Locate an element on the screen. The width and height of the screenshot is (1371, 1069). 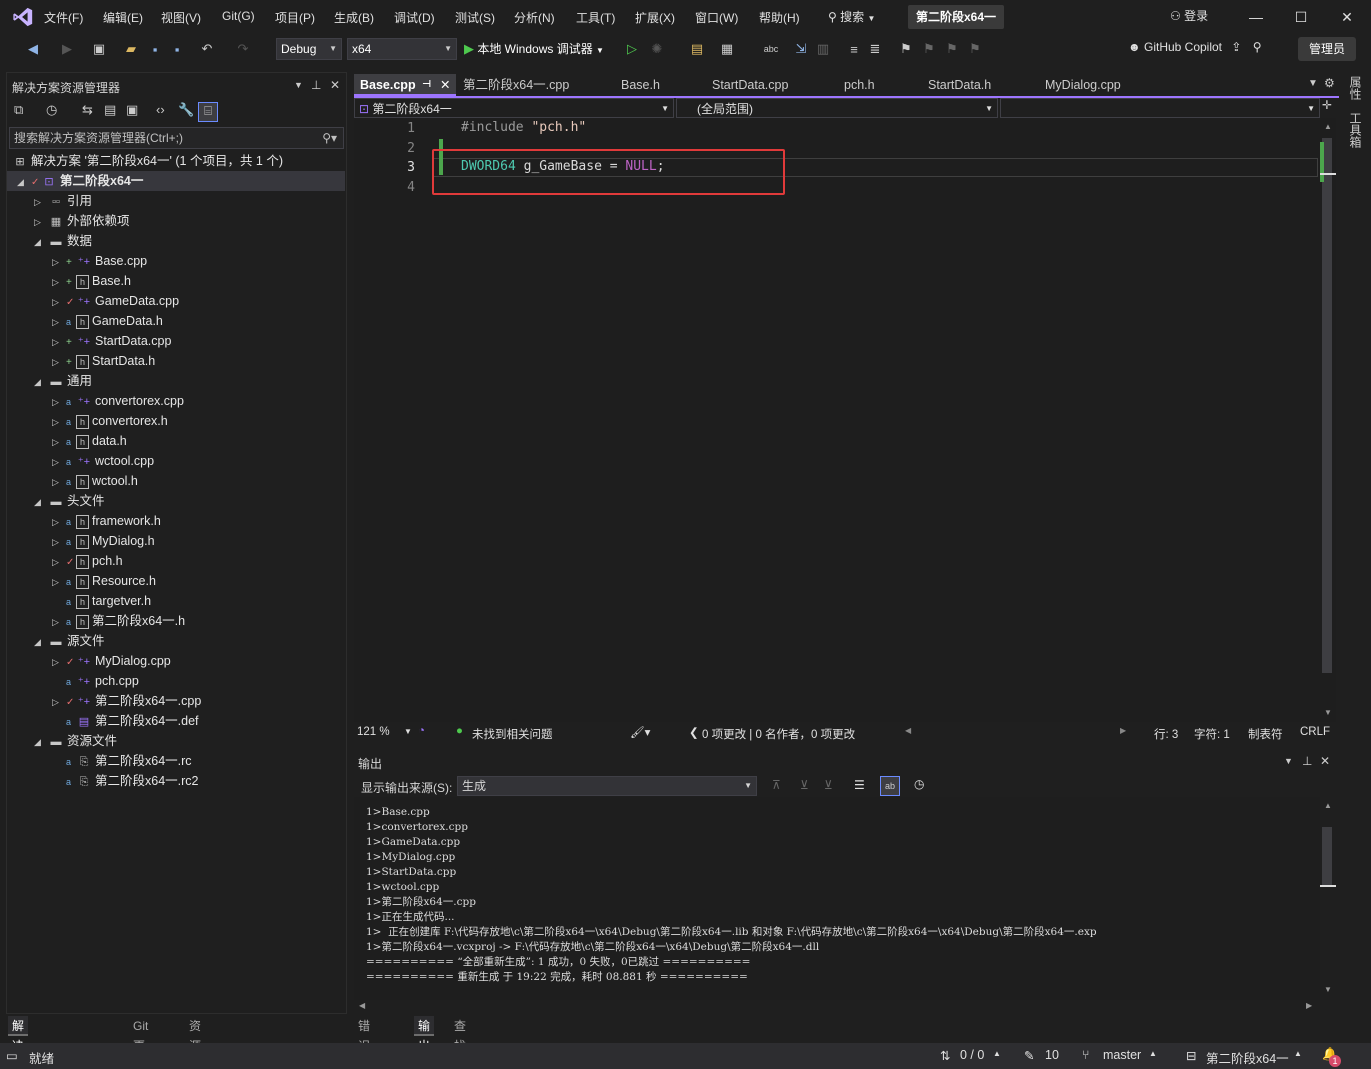
code-icon: ‹› is located at coordinates (160, 109).